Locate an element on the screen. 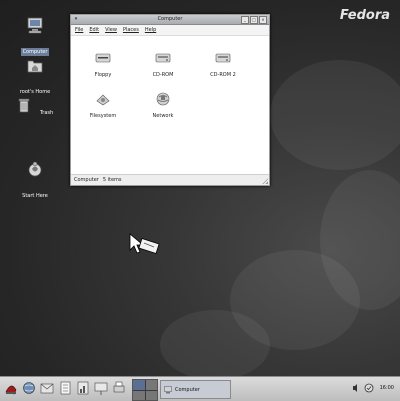  item-cdrom-2: CD-ROM 2 is located at coordinates (223, 64).